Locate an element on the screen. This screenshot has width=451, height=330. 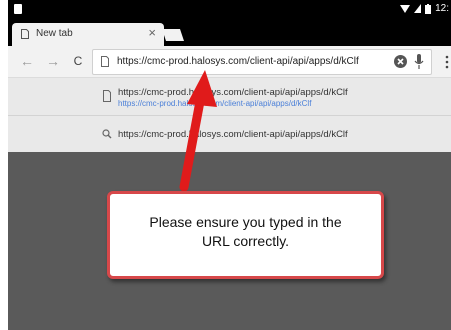
microphone-icon is located at coordinates (419, 61).